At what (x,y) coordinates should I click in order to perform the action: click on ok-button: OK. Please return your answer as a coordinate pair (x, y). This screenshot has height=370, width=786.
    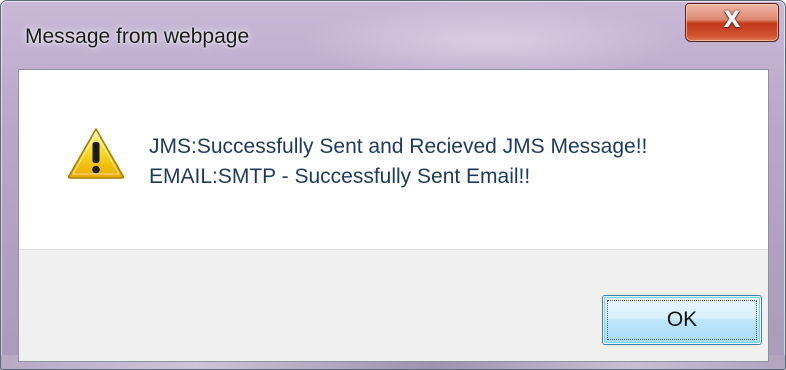
    Looking at the image, I should click on (682, 320).